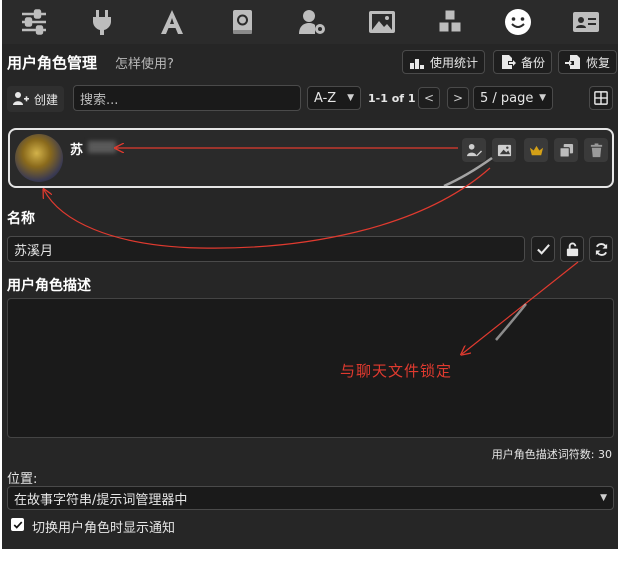 This screenshot has height=563, width=624. What do you see at coordinates (21, 98) in the screenshot?
I see `user-plus-icon` at bounding box center [21, 98].